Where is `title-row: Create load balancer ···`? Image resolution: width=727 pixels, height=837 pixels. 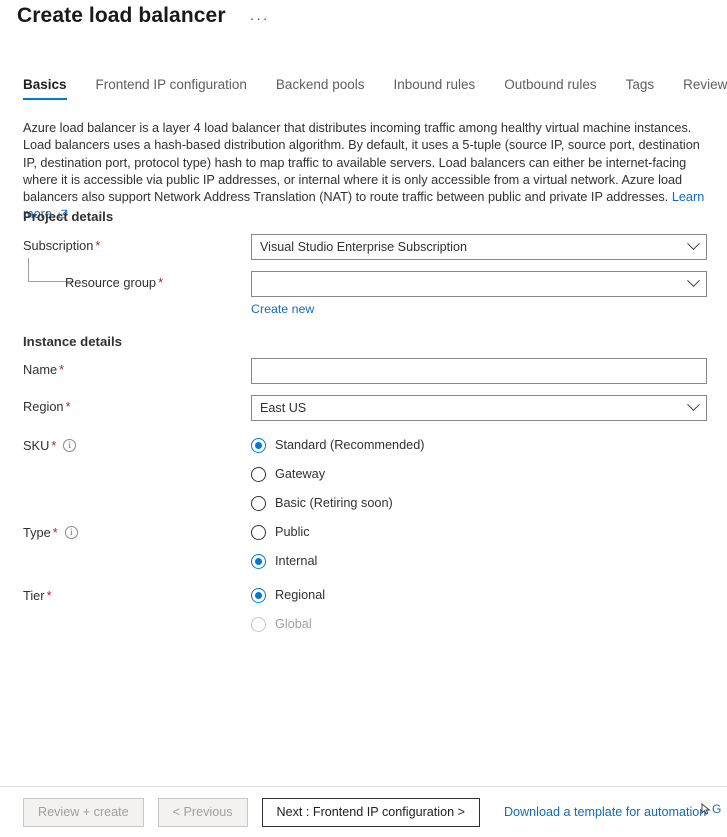 title-row: Create load balancer ··· is located at coordinates (145, 15).